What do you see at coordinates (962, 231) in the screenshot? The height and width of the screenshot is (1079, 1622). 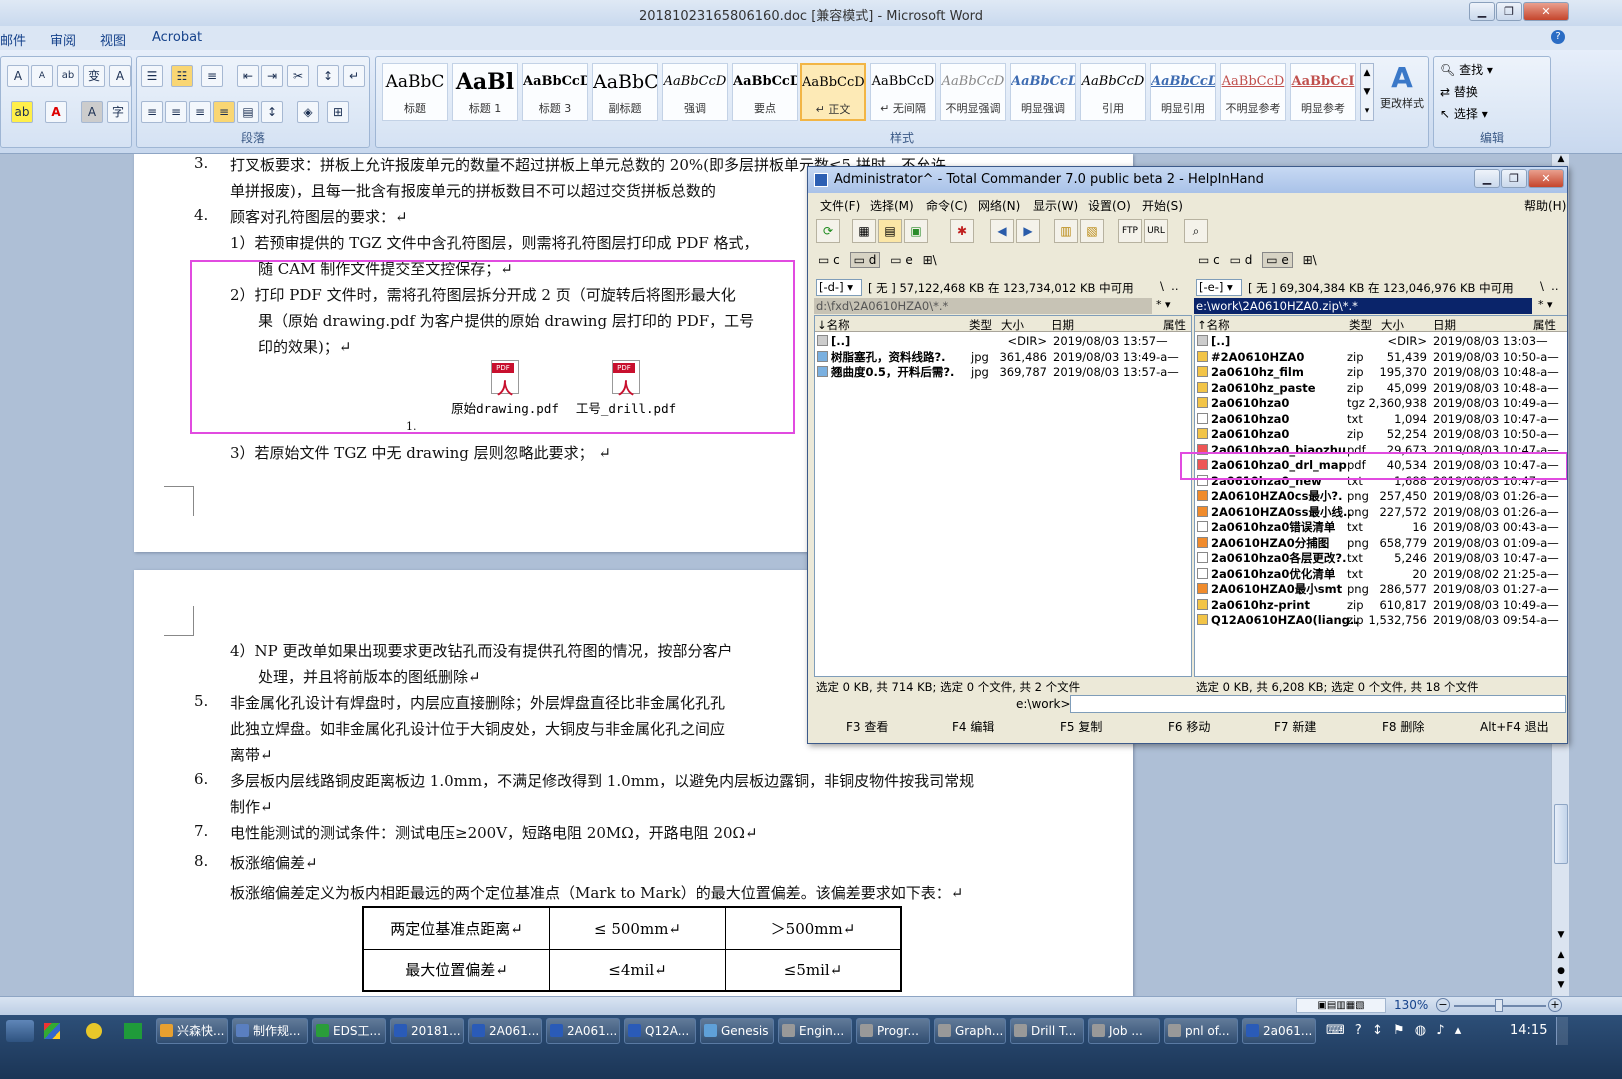 I see `invert-selection-icon: ✱` at bounding box center [962, 231].